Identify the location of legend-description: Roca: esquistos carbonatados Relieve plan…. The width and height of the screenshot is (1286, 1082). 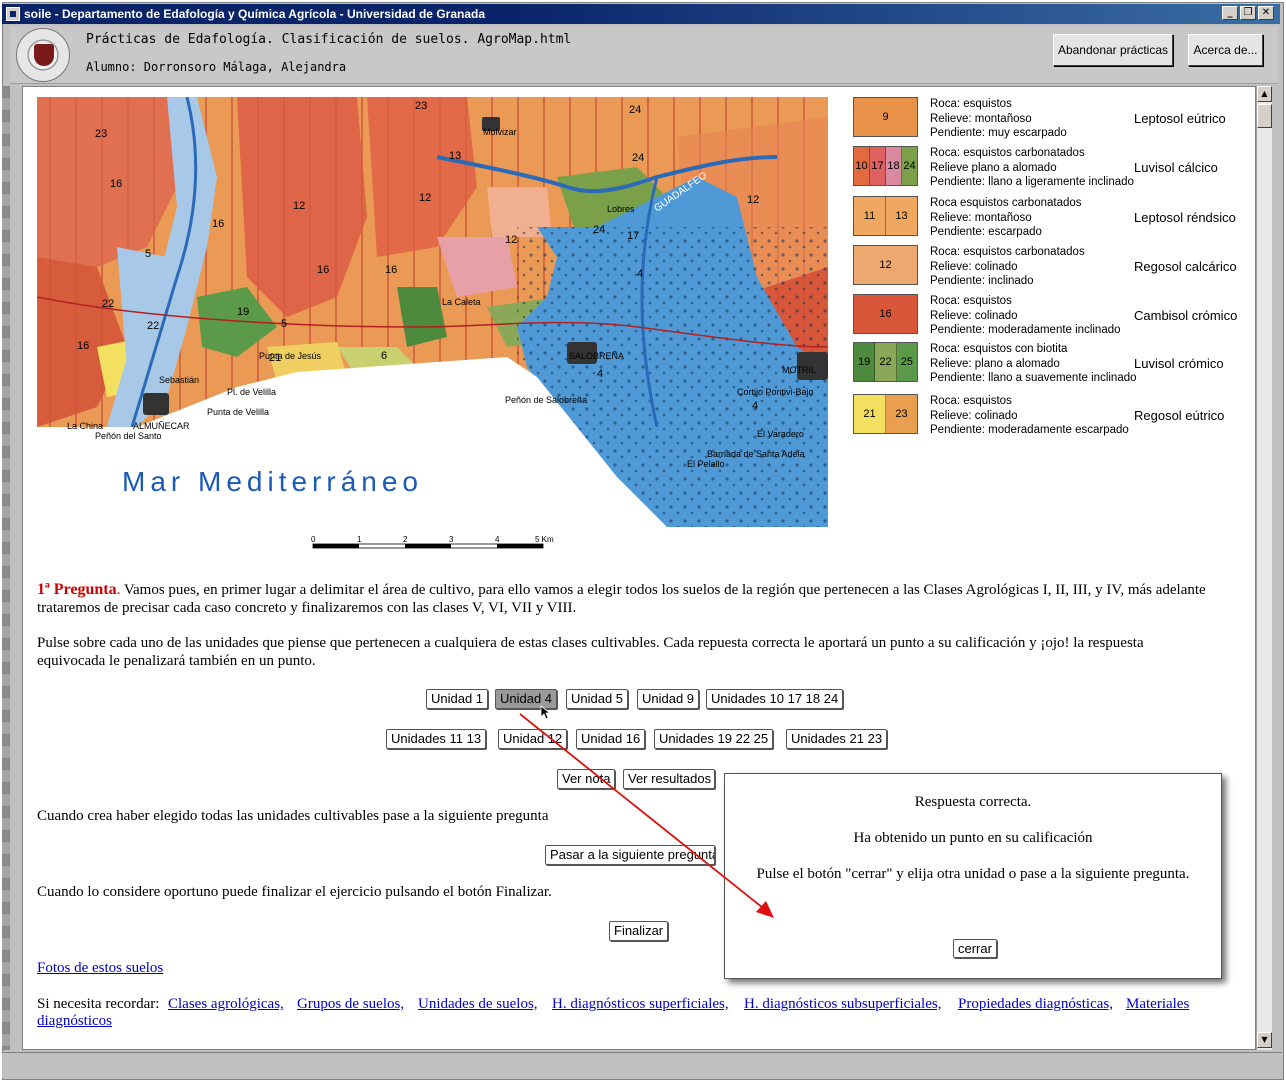
(1032, 168).